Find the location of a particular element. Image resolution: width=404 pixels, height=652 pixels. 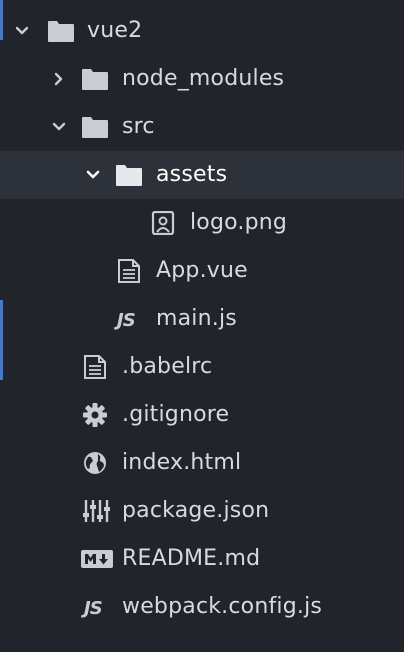

tree-item-label: main.js is located at coordinates (196, 318).